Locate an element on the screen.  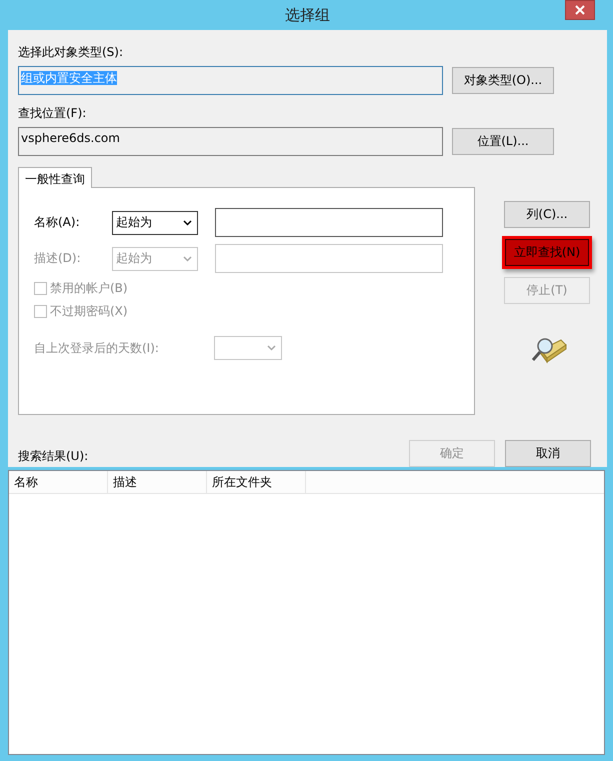
window-title: 选择组 is located at coordinates (307, 15).